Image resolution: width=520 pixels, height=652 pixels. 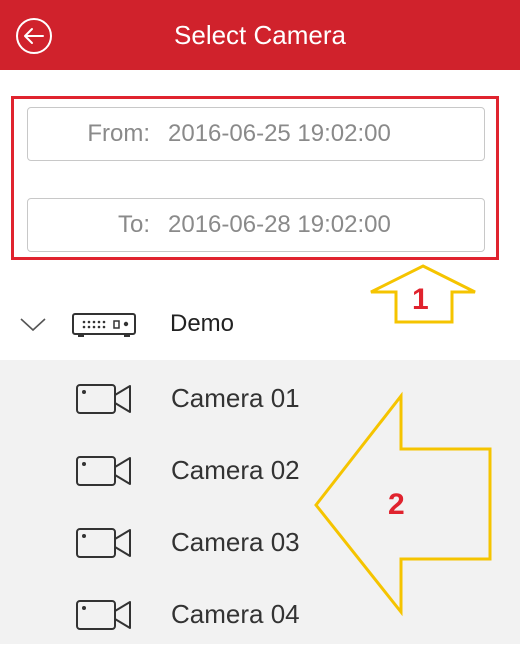 I want to click on app-header: Select Camera, so click(x=260, y=35).